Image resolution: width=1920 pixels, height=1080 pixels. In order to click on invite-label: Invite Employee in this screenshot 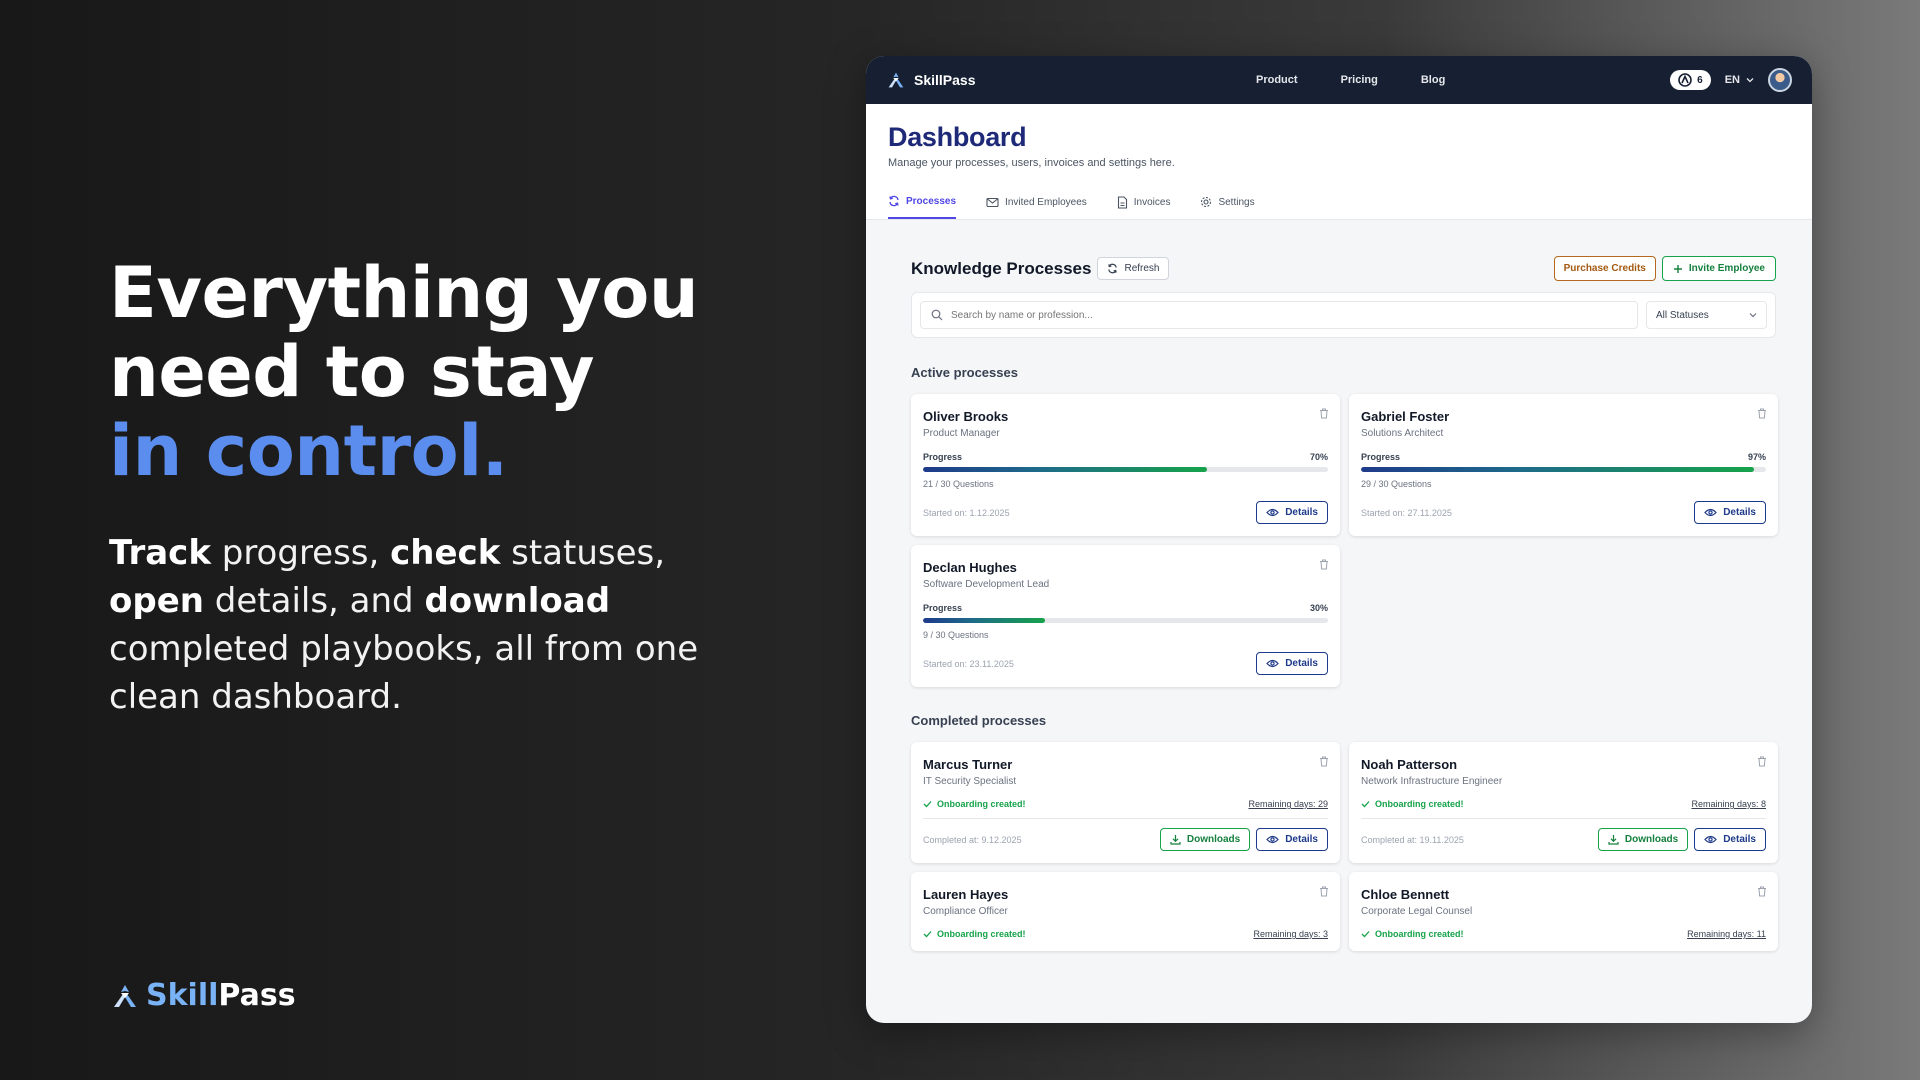, I will do `click(1726, 268)`.